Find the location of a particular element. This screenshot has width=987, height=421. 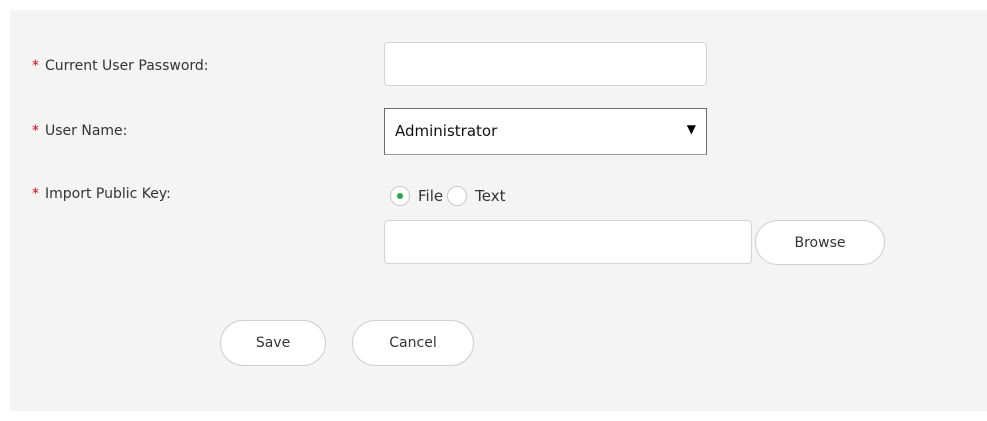

user-name-label: * User Name: is located at coordinates (79, 131).